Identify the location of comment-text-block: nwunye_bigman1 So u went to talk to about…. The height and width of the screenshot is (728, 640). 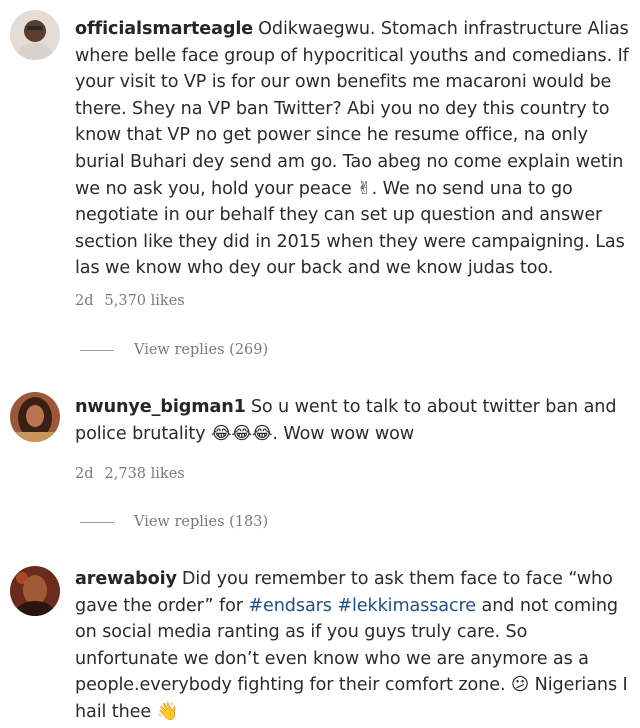
(355, 420).